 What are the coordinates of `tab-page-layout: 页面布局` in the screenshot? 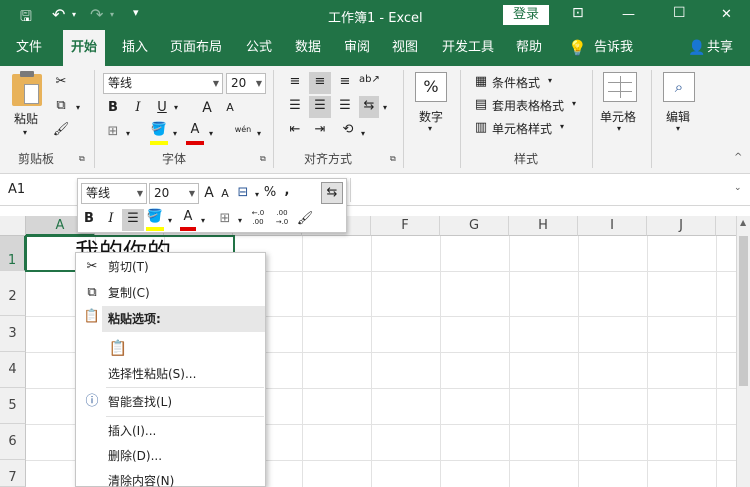 It's located at (196, 48).